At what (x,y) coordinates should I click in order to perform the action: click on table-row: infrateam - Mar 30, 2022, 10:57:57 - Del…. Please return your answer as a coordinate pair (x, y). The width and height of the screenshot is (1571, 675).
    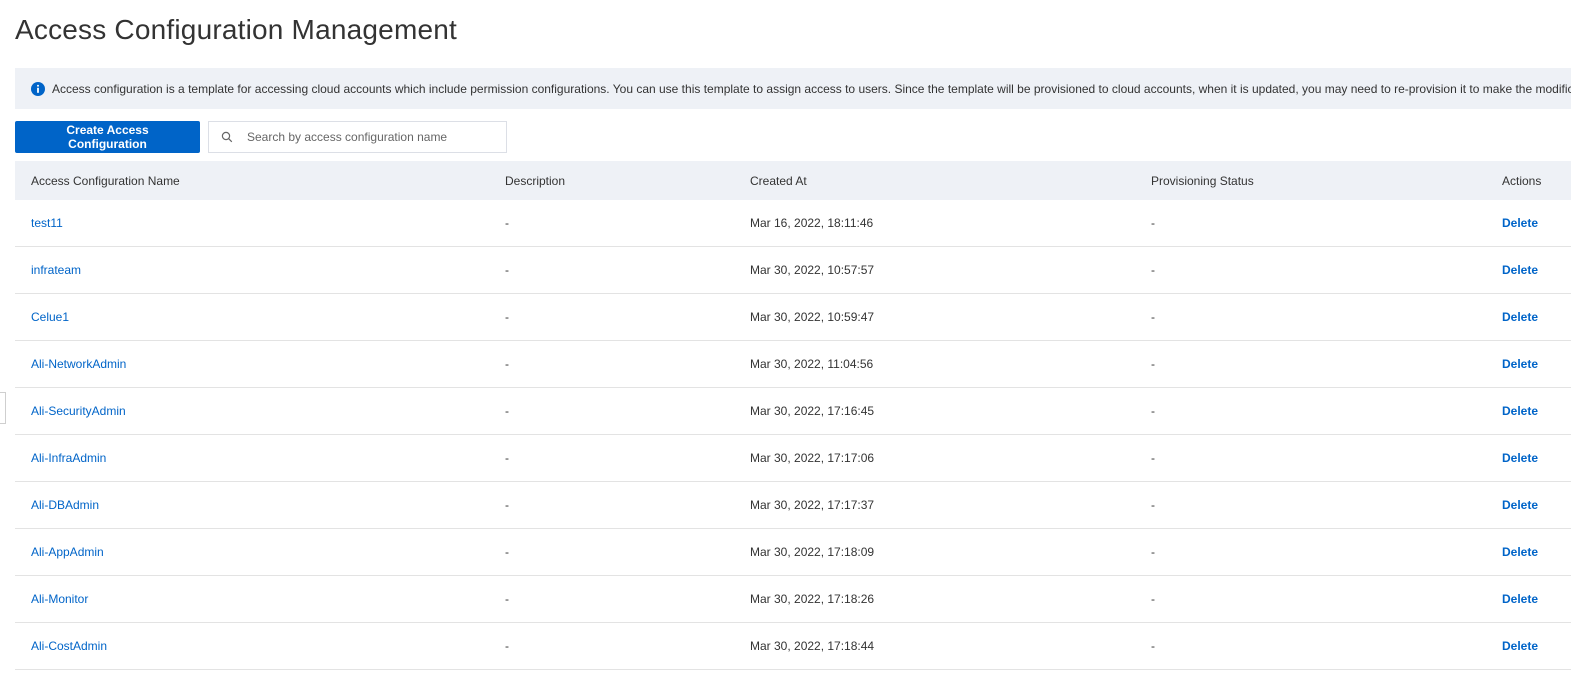
    Looking at the image, I should click on (793, 270).